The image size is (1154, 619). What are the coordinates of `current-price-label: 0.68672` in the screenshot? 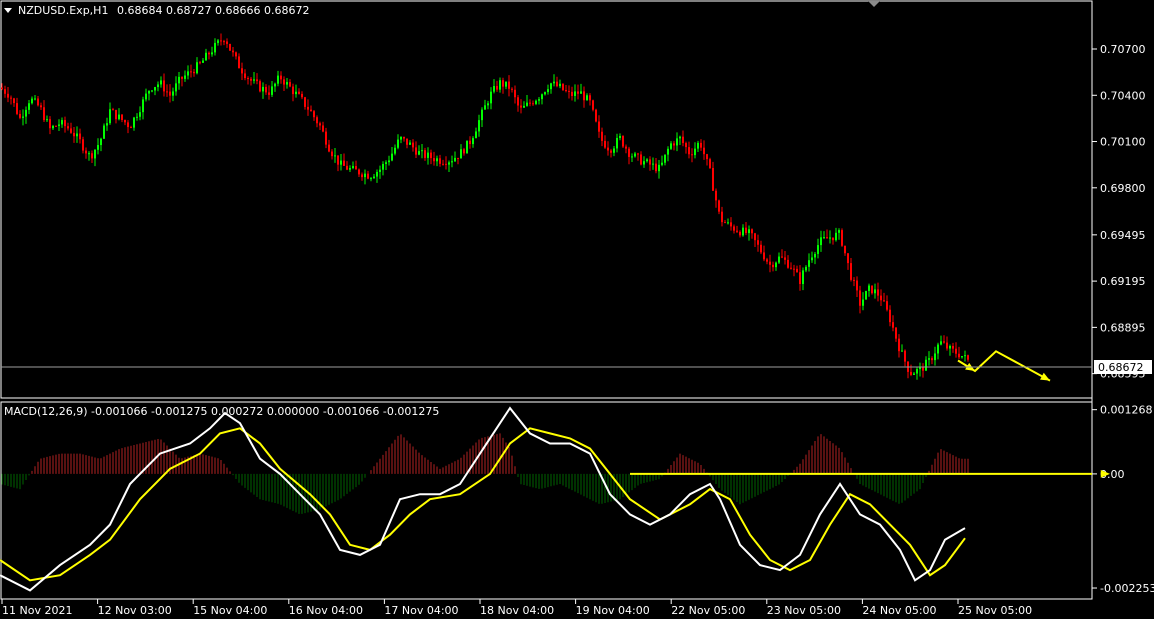 It's located at (1121, 367).